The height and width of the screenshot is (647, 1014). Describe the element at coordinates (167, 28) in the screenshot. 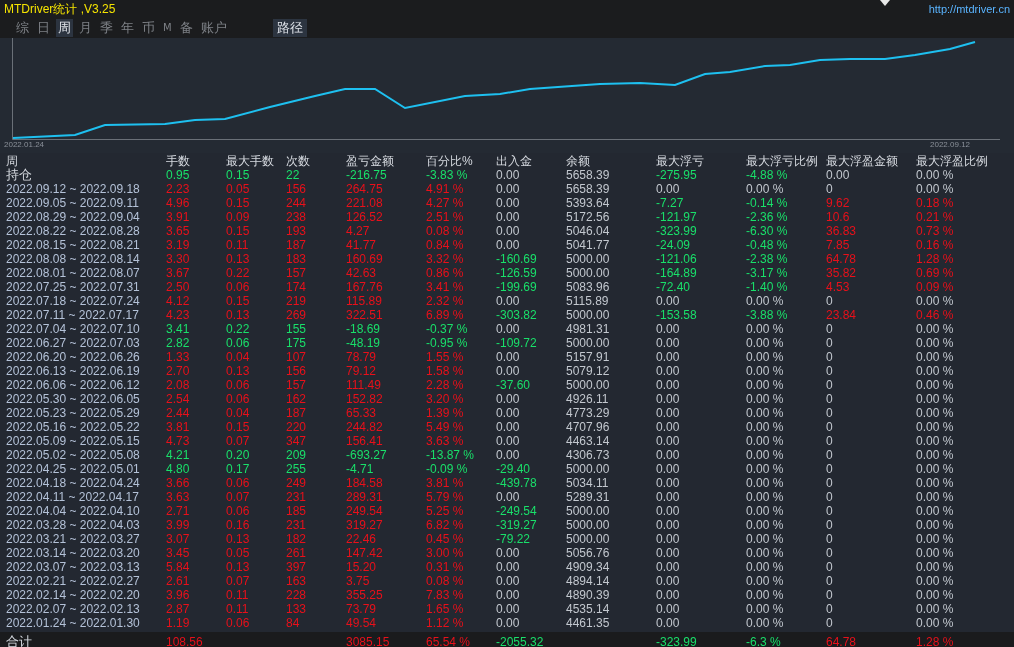

I see `period-tab: M` at that location.